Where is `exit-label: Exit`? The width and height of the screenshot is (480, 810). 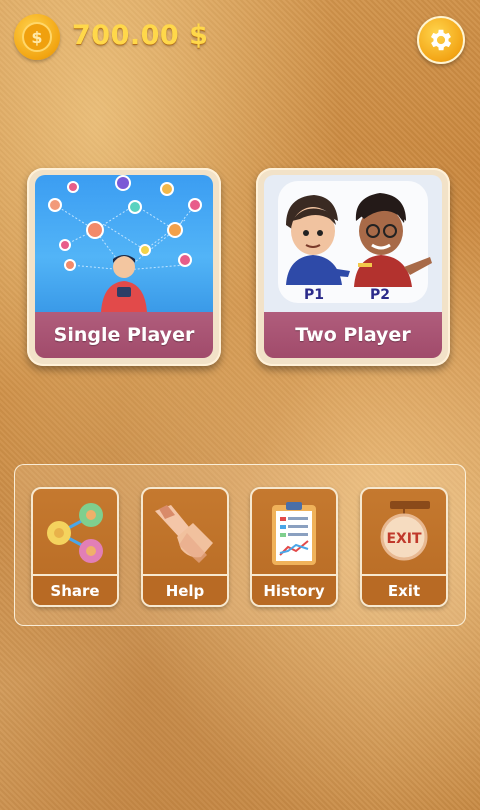 exit-label: Exit is located at coordinates (404, 589).